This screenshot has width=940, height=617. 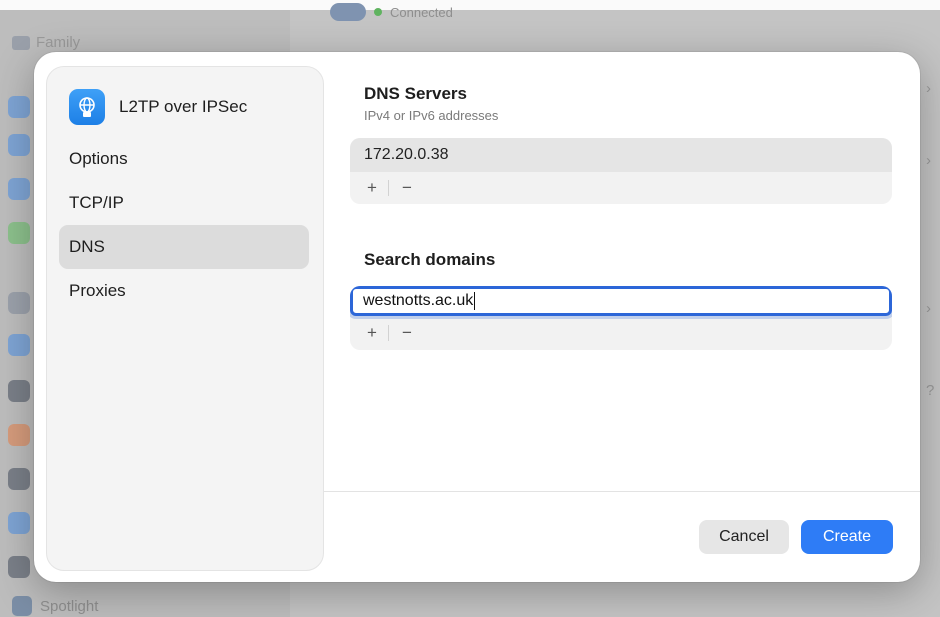 I want to click on background-family-item: Family, so click(x=46, y=42).